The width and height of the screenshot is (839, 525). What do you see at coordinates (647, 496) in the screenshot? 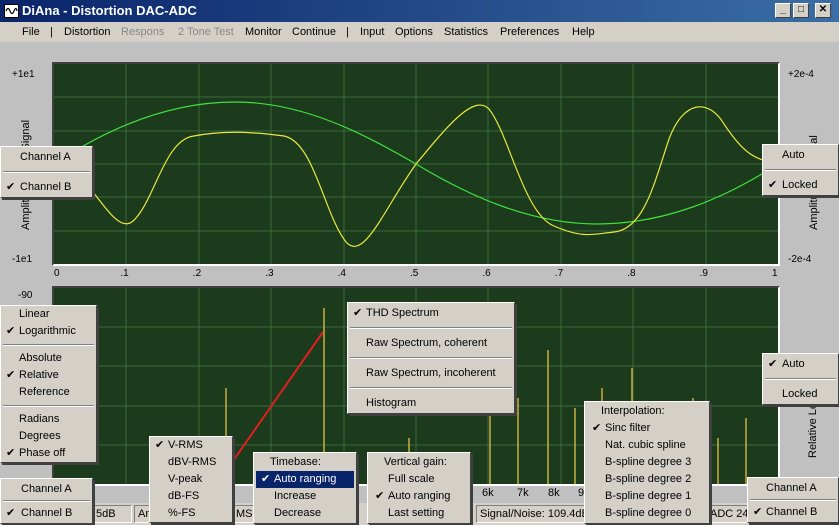
I see `menu-item-bspline-1: B-spline degree 1` at bounding box center [647, 496].